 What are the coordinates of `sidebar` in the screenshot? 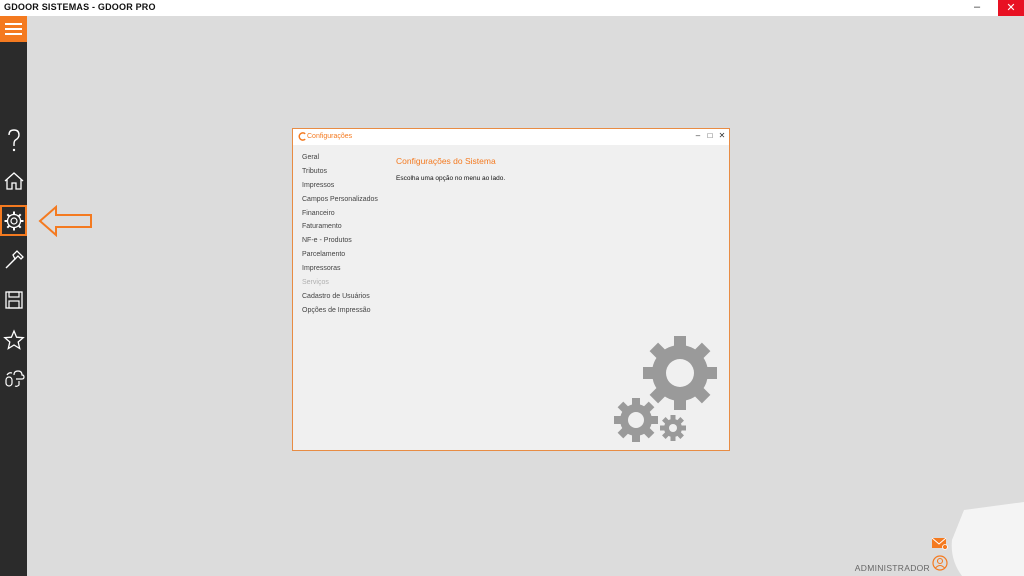 It's located at (13, 296).